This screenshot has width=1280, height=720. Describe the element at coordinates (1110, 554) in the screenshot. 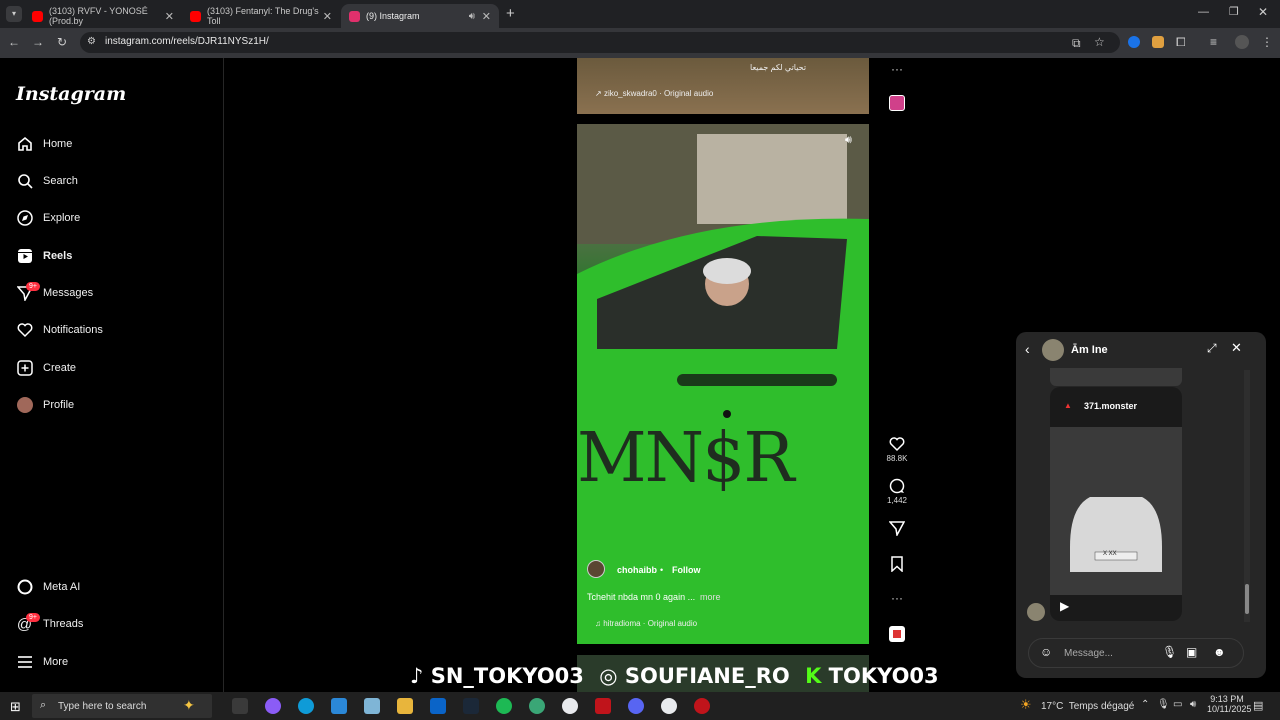

I see `plate-number: X XX` at that location.